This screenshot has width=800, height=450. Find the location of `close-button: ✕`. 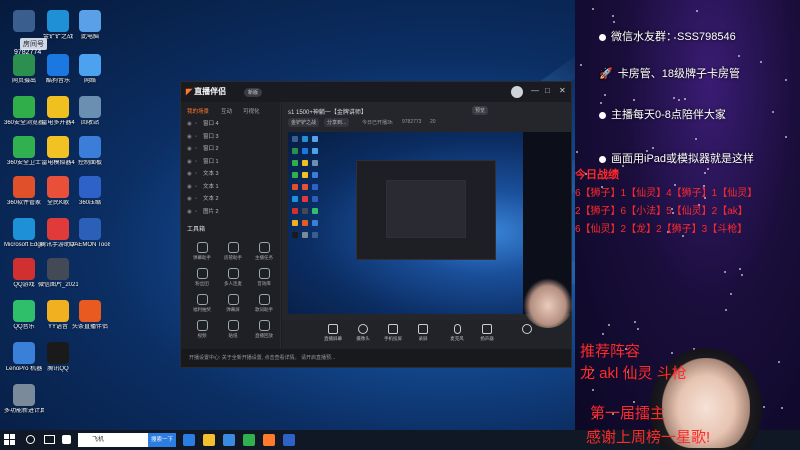

close-button: ✕ is located at coordinates (562, 90).